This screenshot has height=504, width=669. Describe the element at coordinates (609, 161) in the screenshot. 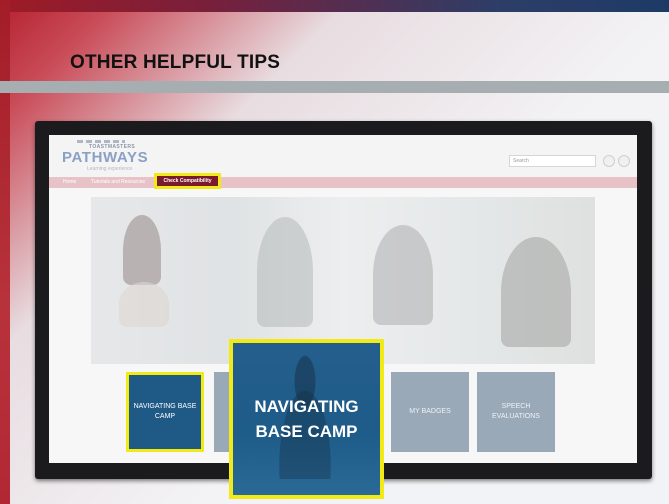

I see `search-icon` at that location.